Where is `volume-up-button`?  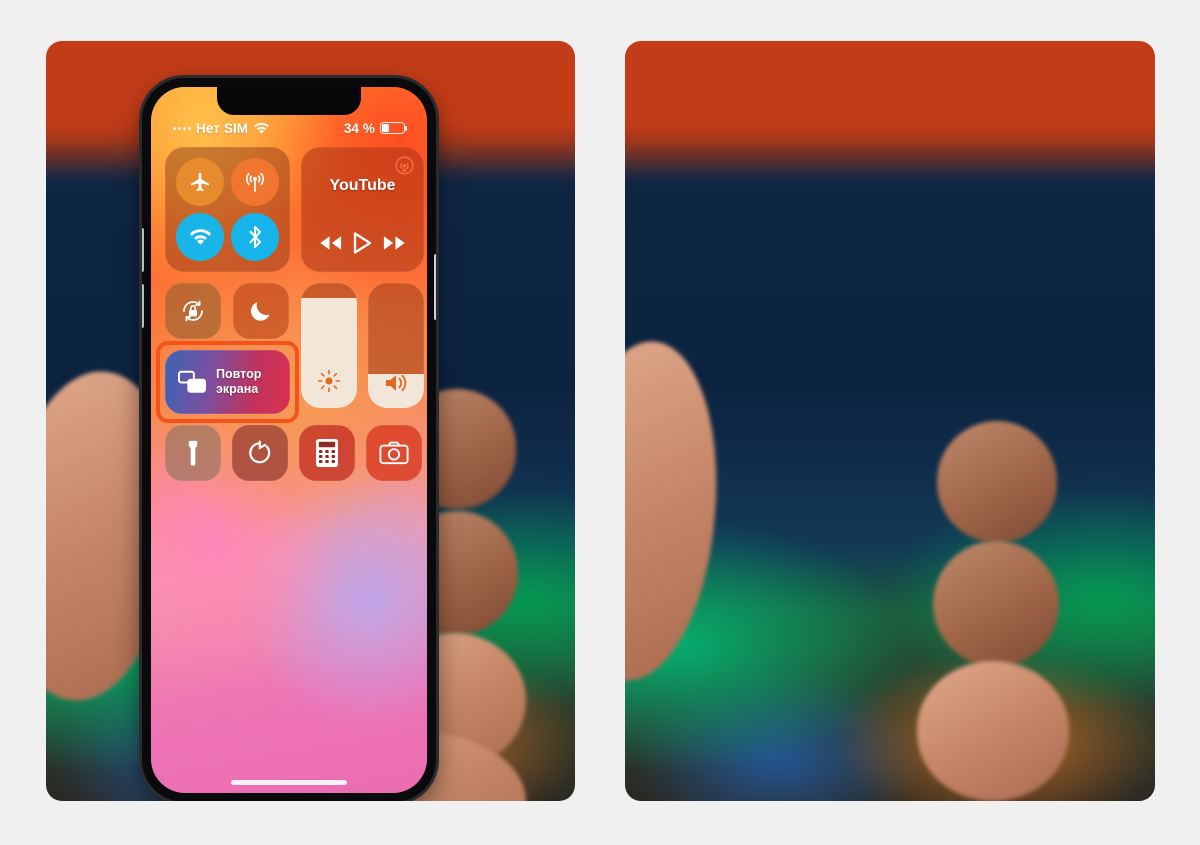 volume-up-button is located at coordinates (143, 250).